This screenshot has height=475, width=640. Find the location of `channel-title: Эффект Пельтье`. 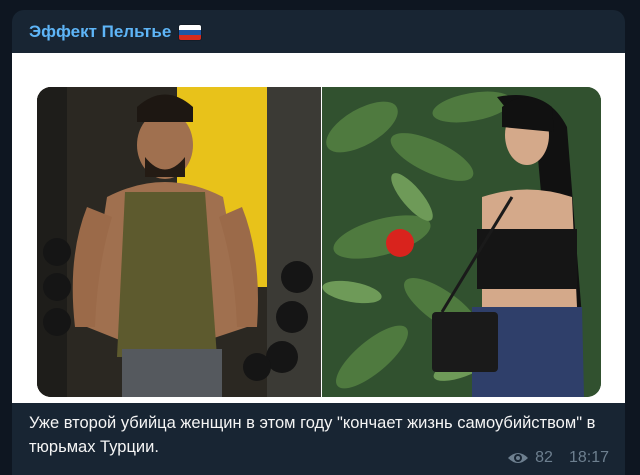

channel-title: Эффект Пельтье is located at coordinates (115, 32).